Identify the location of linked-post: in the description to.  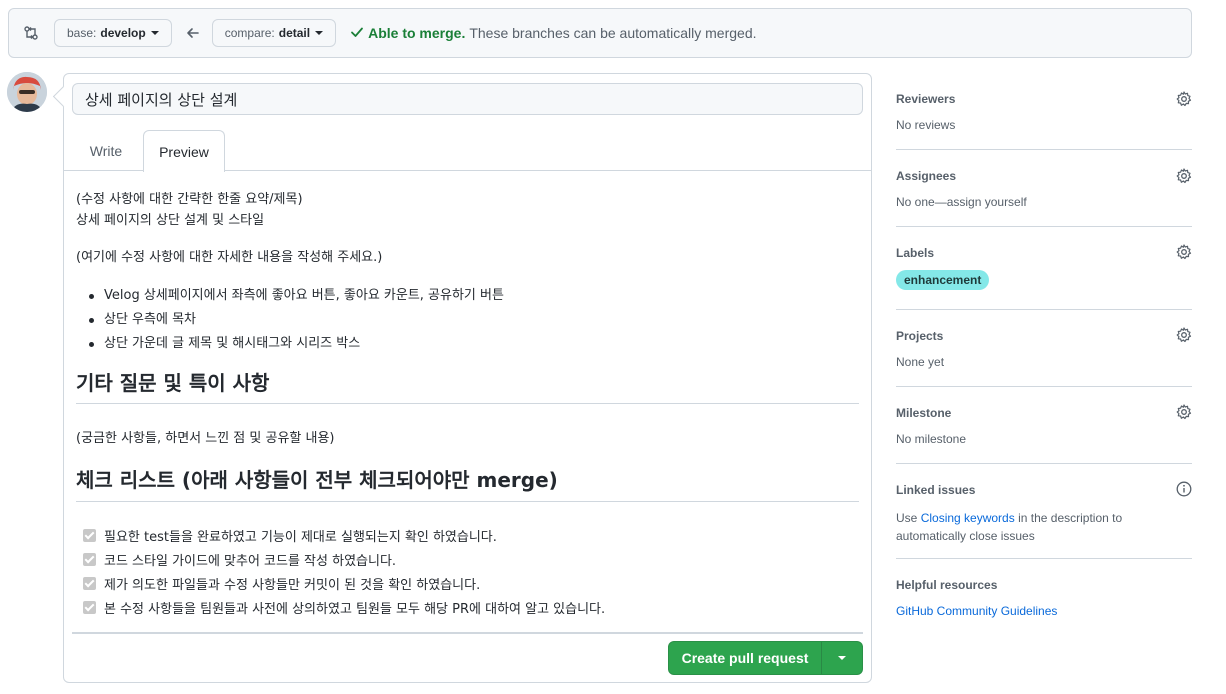
(1070, 518).